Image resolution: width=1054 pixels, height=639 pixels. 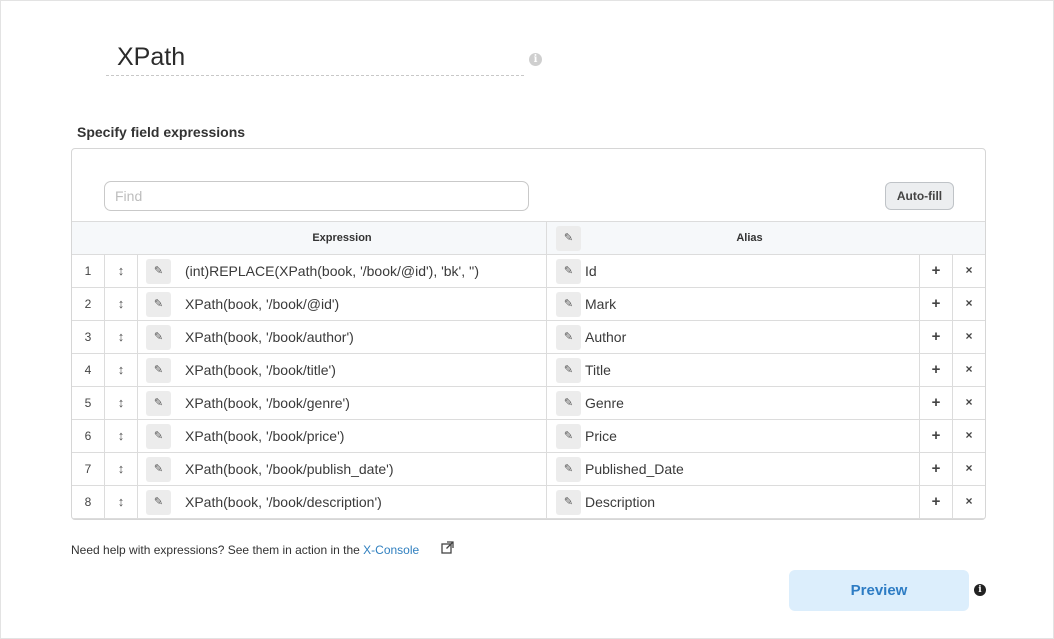 What do you see at coordinates (605, 337) in the screenshot?
I see `alias-value: Author` at bounding box center [605, 337].